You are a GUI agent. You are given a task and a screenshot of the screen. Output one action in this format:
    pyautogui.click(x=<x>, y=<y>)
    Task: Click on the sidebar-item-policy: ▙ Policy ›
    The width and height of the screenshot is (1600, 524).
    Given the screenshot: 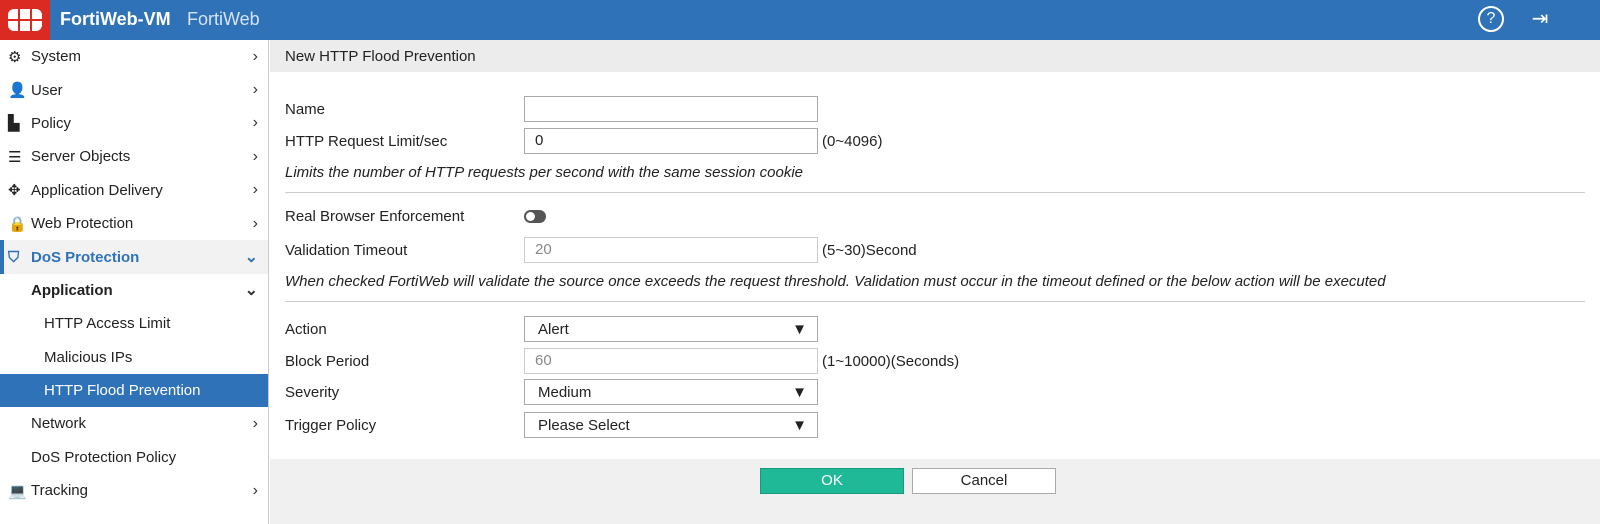 What is the action you would take?
    pyautogui.click(x=134, y=123)
    